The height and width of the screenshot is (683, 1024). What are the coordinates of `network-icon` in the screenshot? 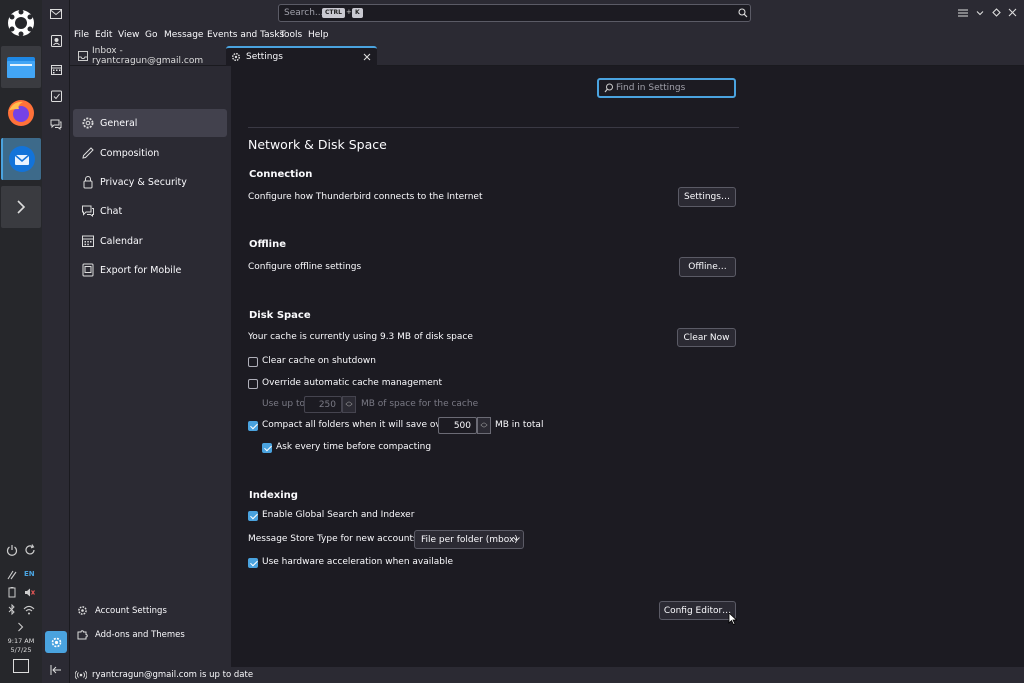 It's located at (12, 575).